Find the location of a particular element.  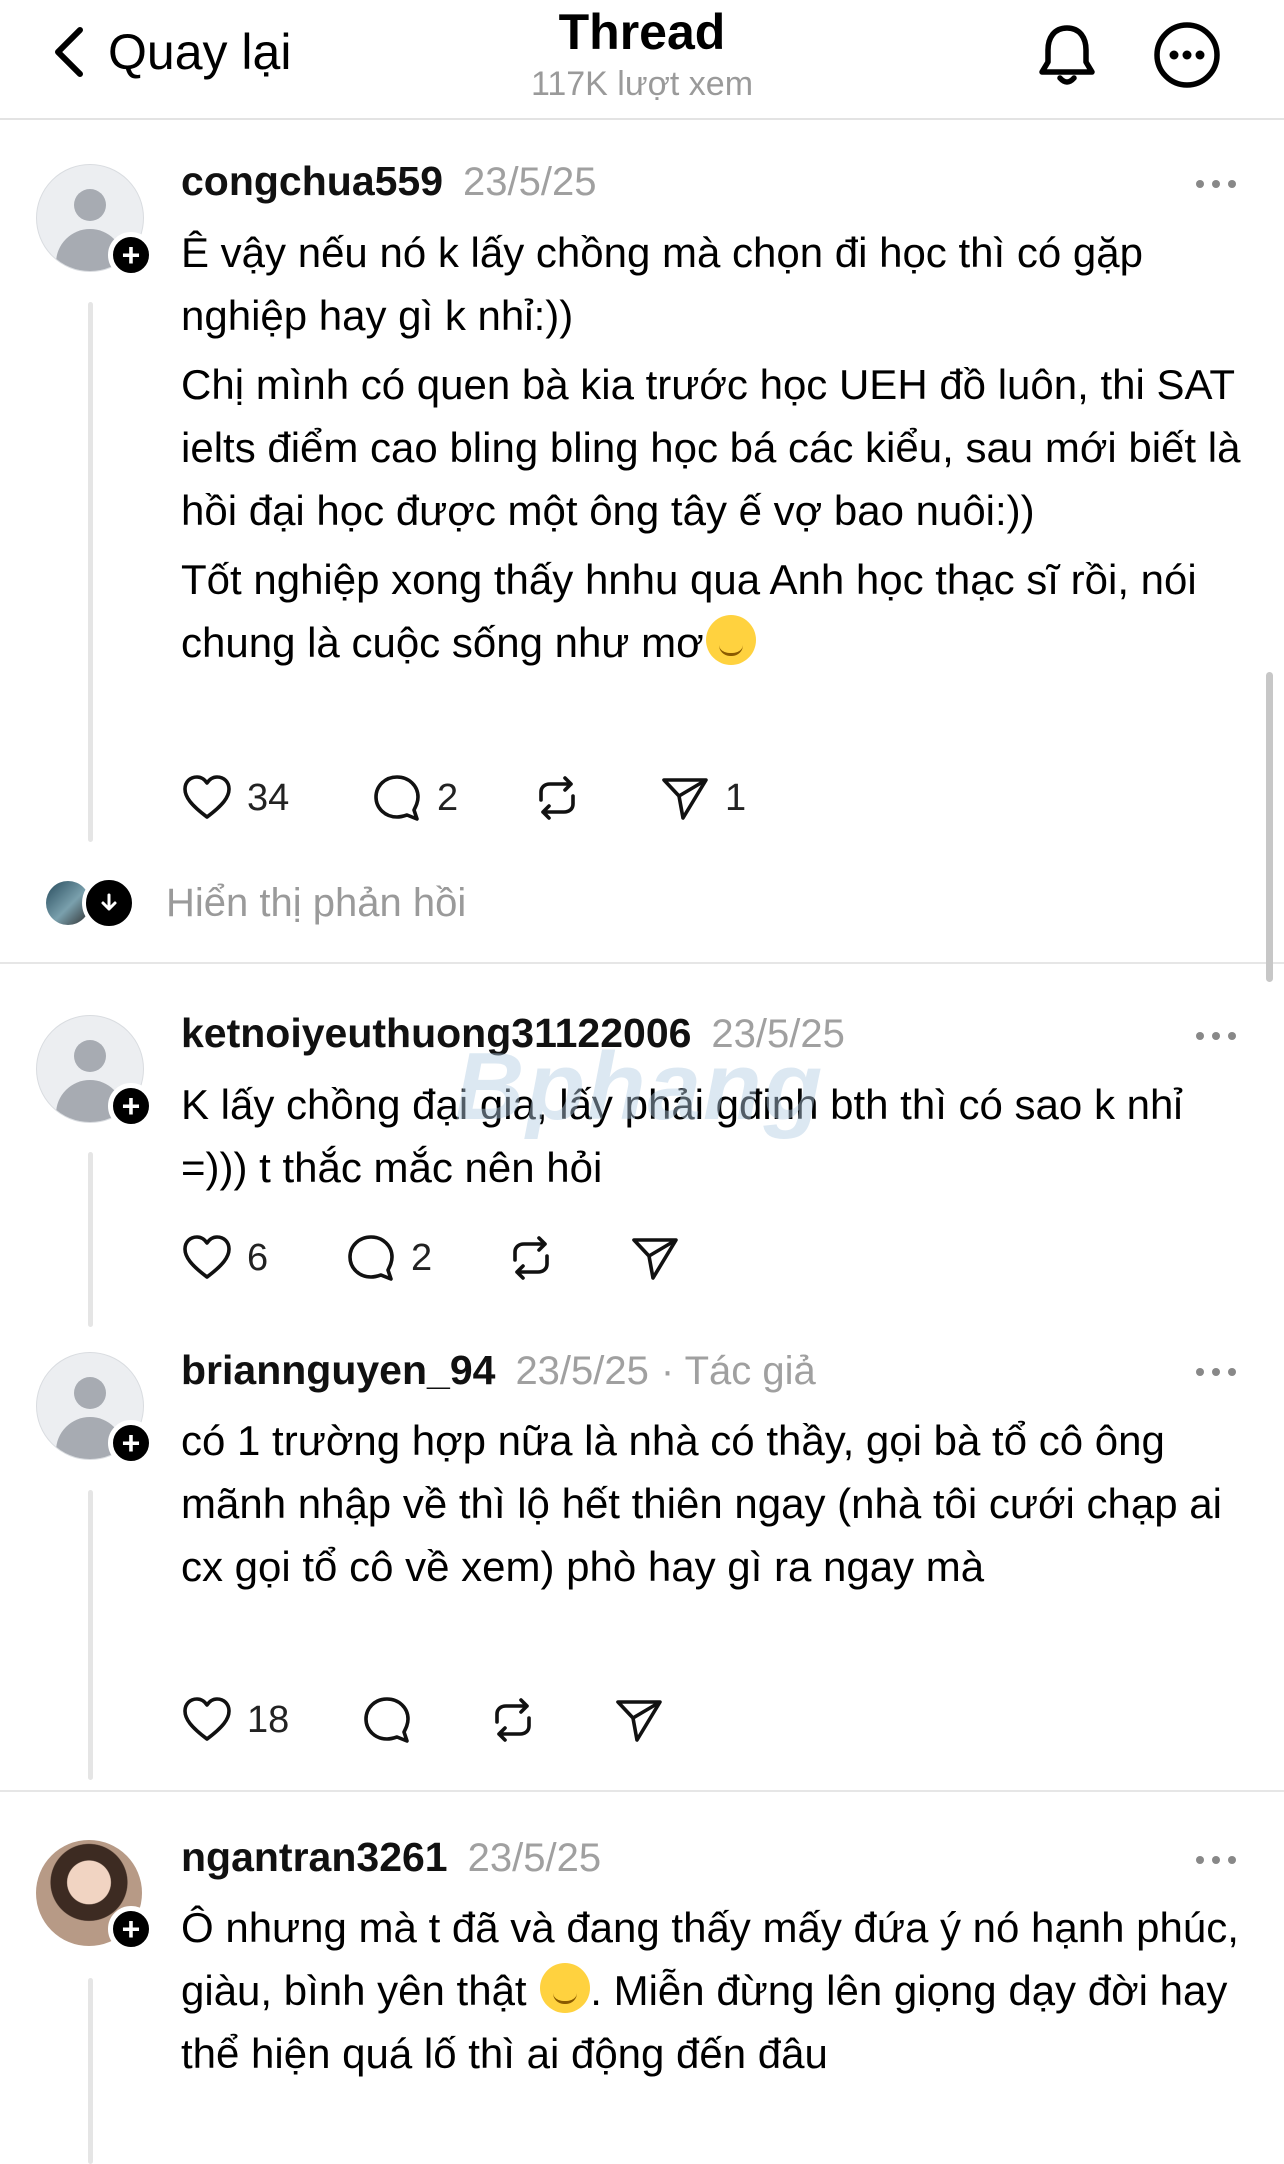

post-meta: congchua559 23/5/25 is located at coordinates (389, 181).